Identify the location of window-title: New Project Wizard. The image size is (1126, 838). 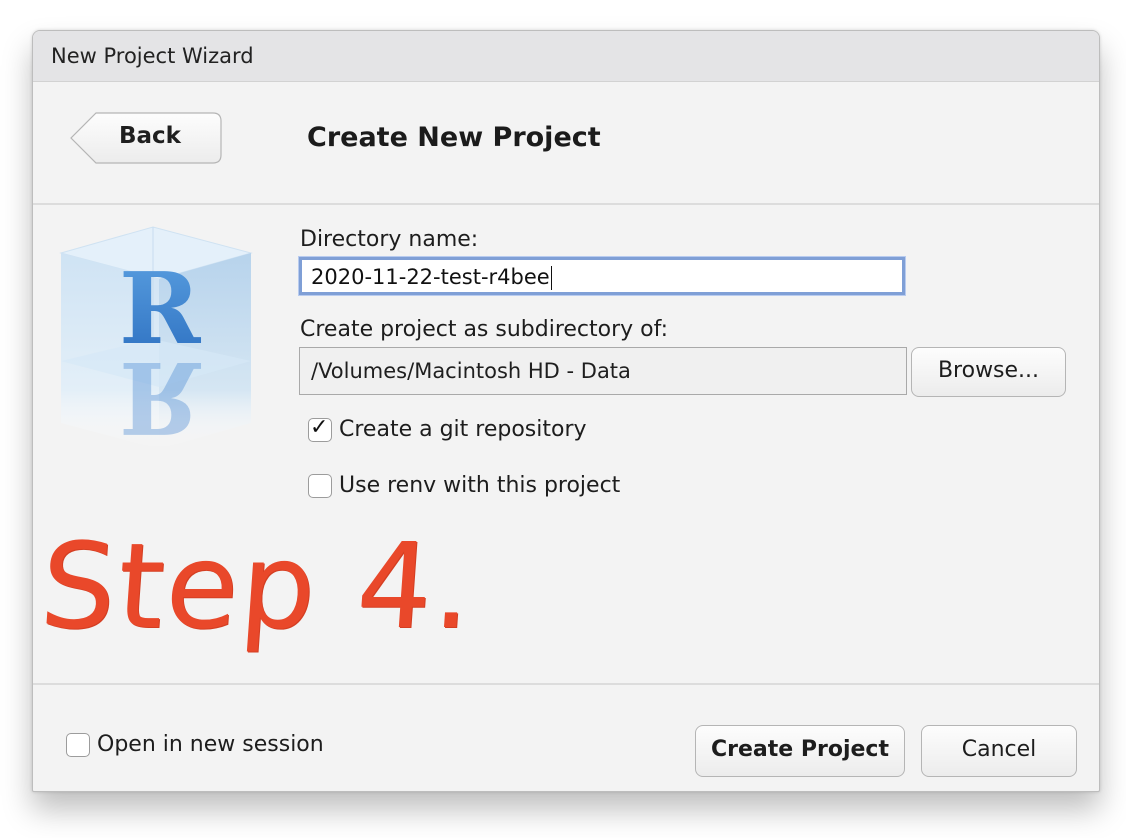
(152, 56).